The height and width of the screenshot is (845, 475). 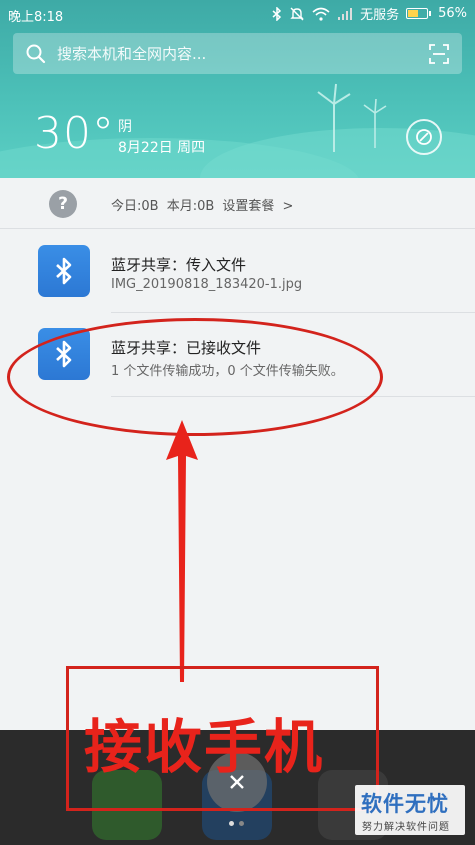 What do you see at coordinates (182, 551) in the screenshot?
I see `annotation-arrow` at bounding box center [182, 551].